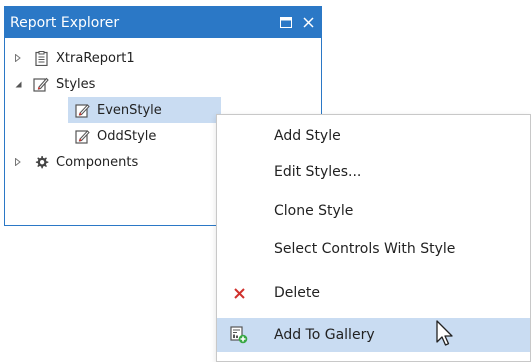 This screenshot has height=362, width=531. I want to click on mouse-pointer-icon, so click(444, 333).